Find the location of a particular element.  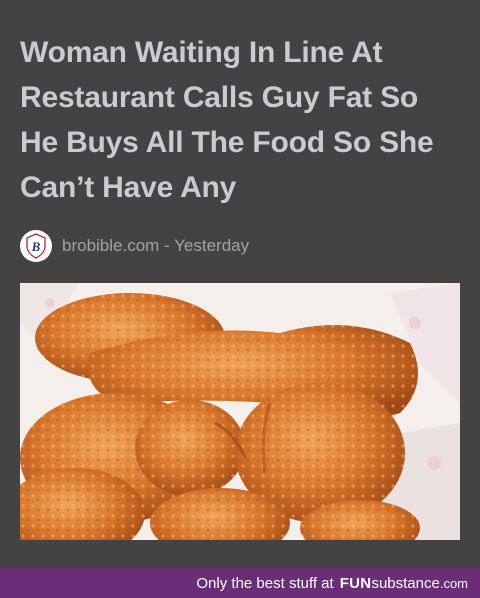

source-name: brobible.com is located at coordinates (110, 245).